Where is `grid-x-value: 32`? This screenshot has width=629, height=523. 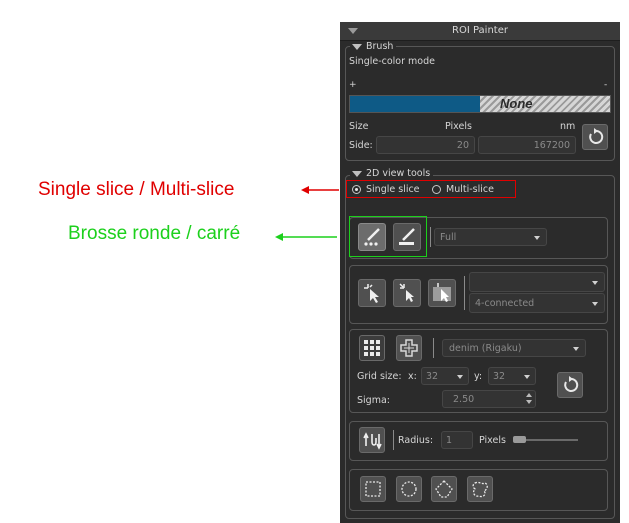 grid-x-value: 32 is located at coordinates (432, 376).